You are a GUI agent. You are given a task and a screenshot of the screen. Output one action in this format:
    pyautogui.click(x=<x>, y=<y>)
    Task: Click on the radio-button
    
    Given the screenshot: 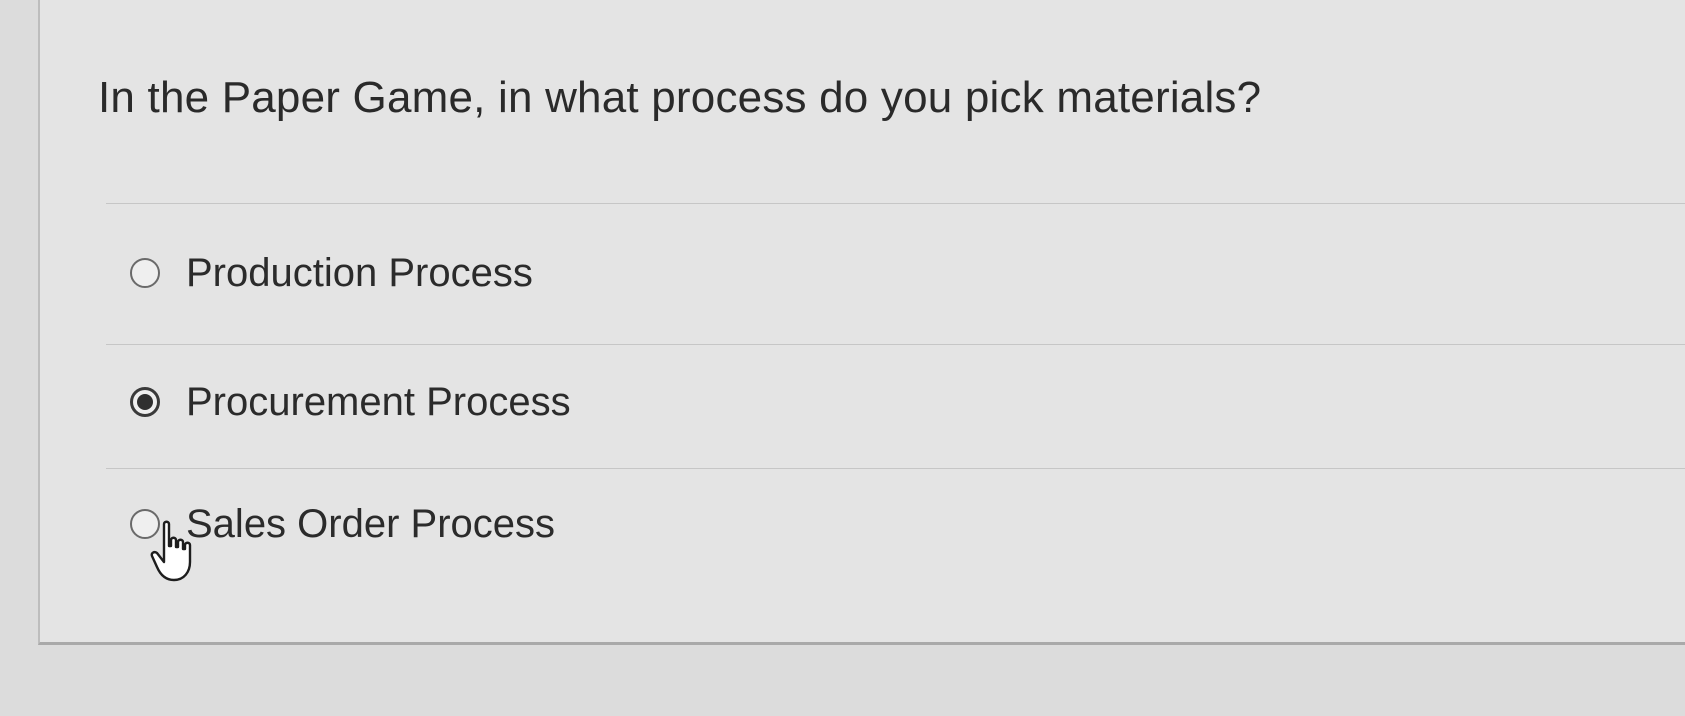 What is the action you would take?
    pyautogui.click(x=145, y=273)
    